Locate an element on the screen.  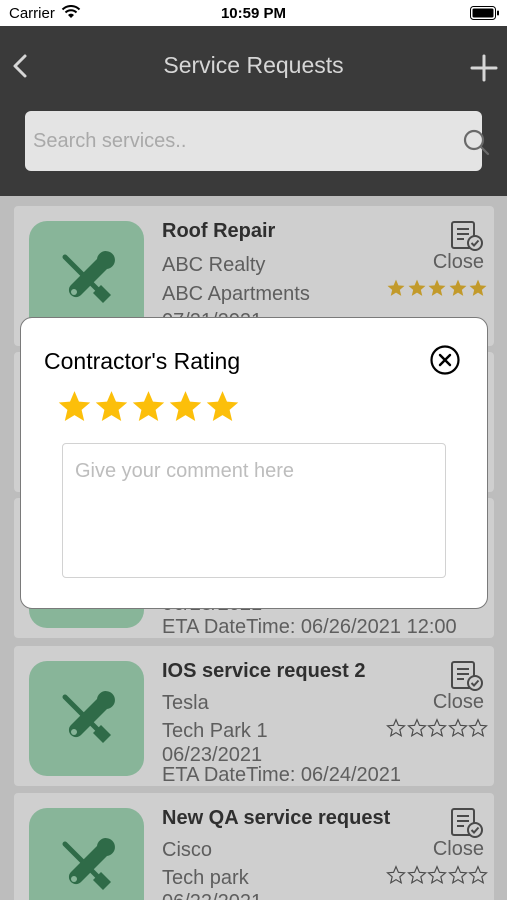
close-icon is located at coordinates (445, 360).